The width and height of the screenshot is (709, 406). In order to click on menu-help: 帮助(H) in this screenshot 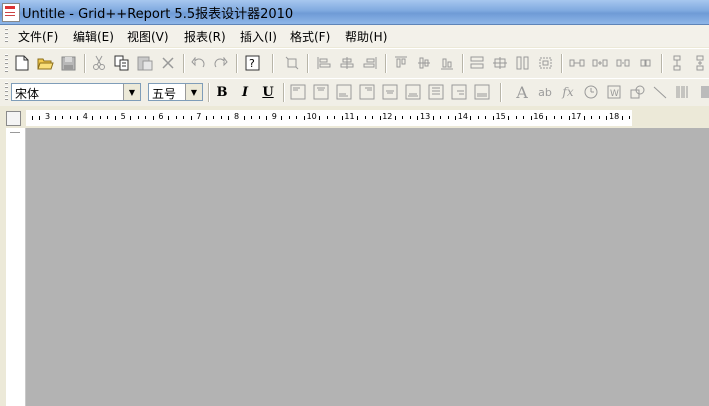, I will do `click(366, 36)`.